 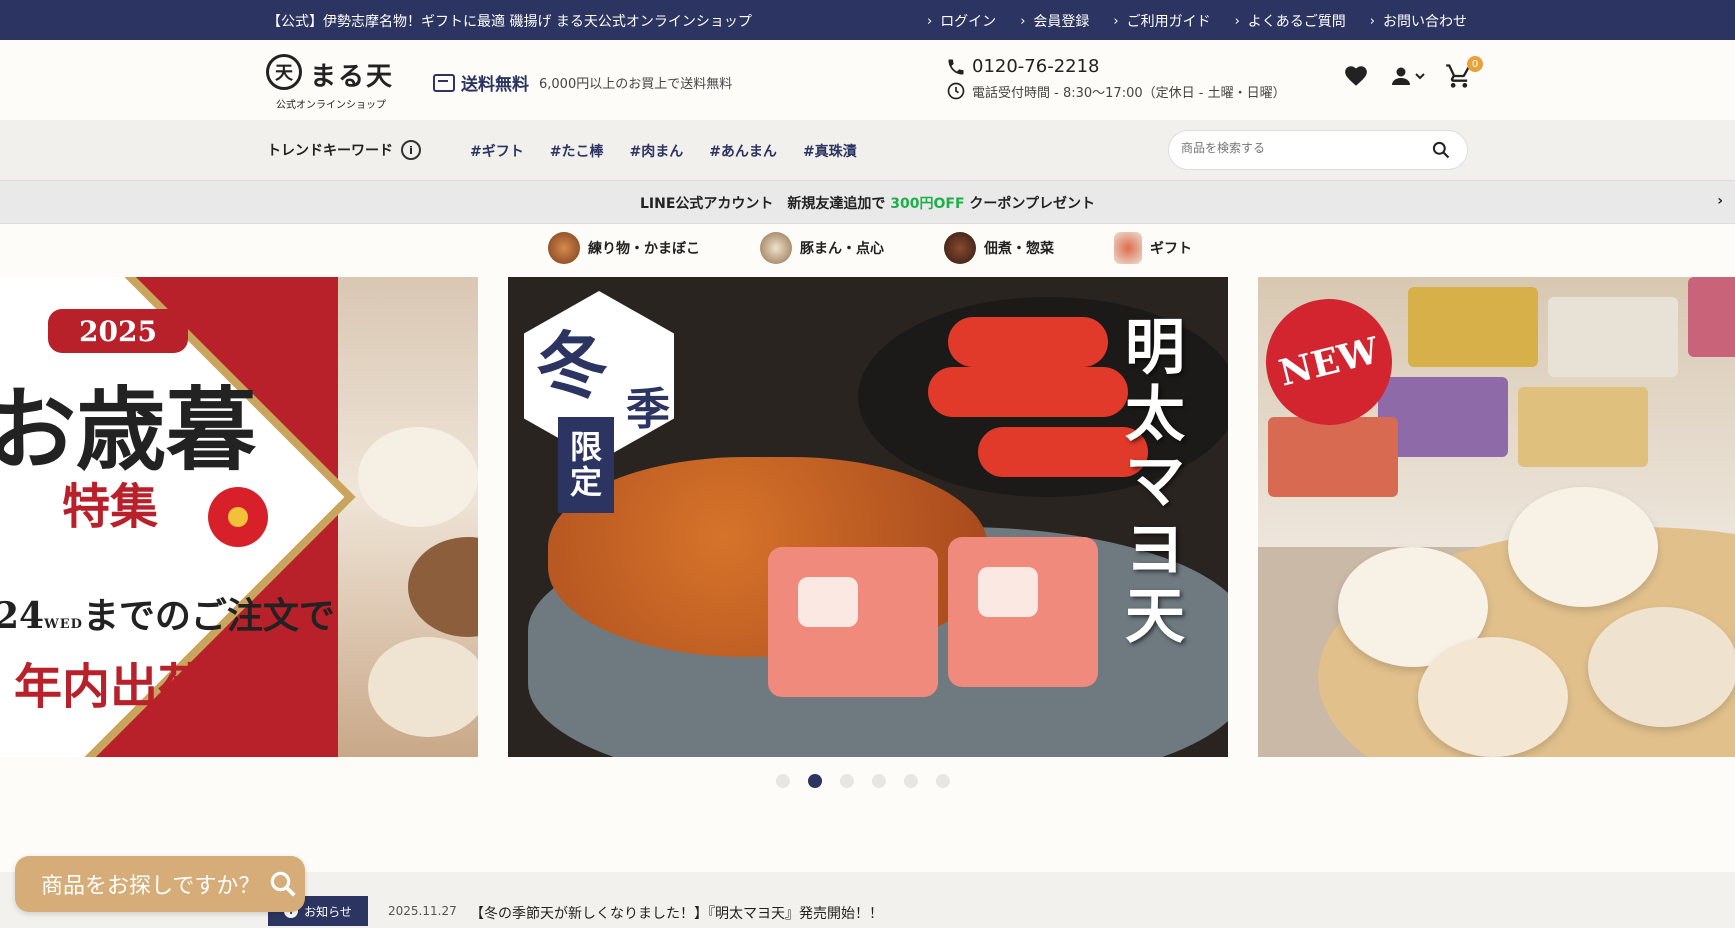 I want to click on top-bar-message: 【公式】伊勢志摩名物！ギフトに最適 磯揚げ まる天公式オンラインショップ, so click(x=509, y=22).